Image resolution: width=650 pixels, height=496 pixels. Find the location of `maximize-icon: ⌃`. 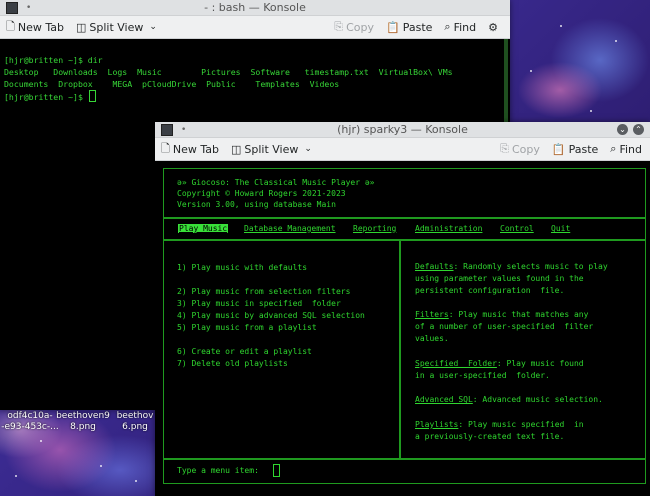

maximize-icon: ⌃ is located at coordinates (638, 129).